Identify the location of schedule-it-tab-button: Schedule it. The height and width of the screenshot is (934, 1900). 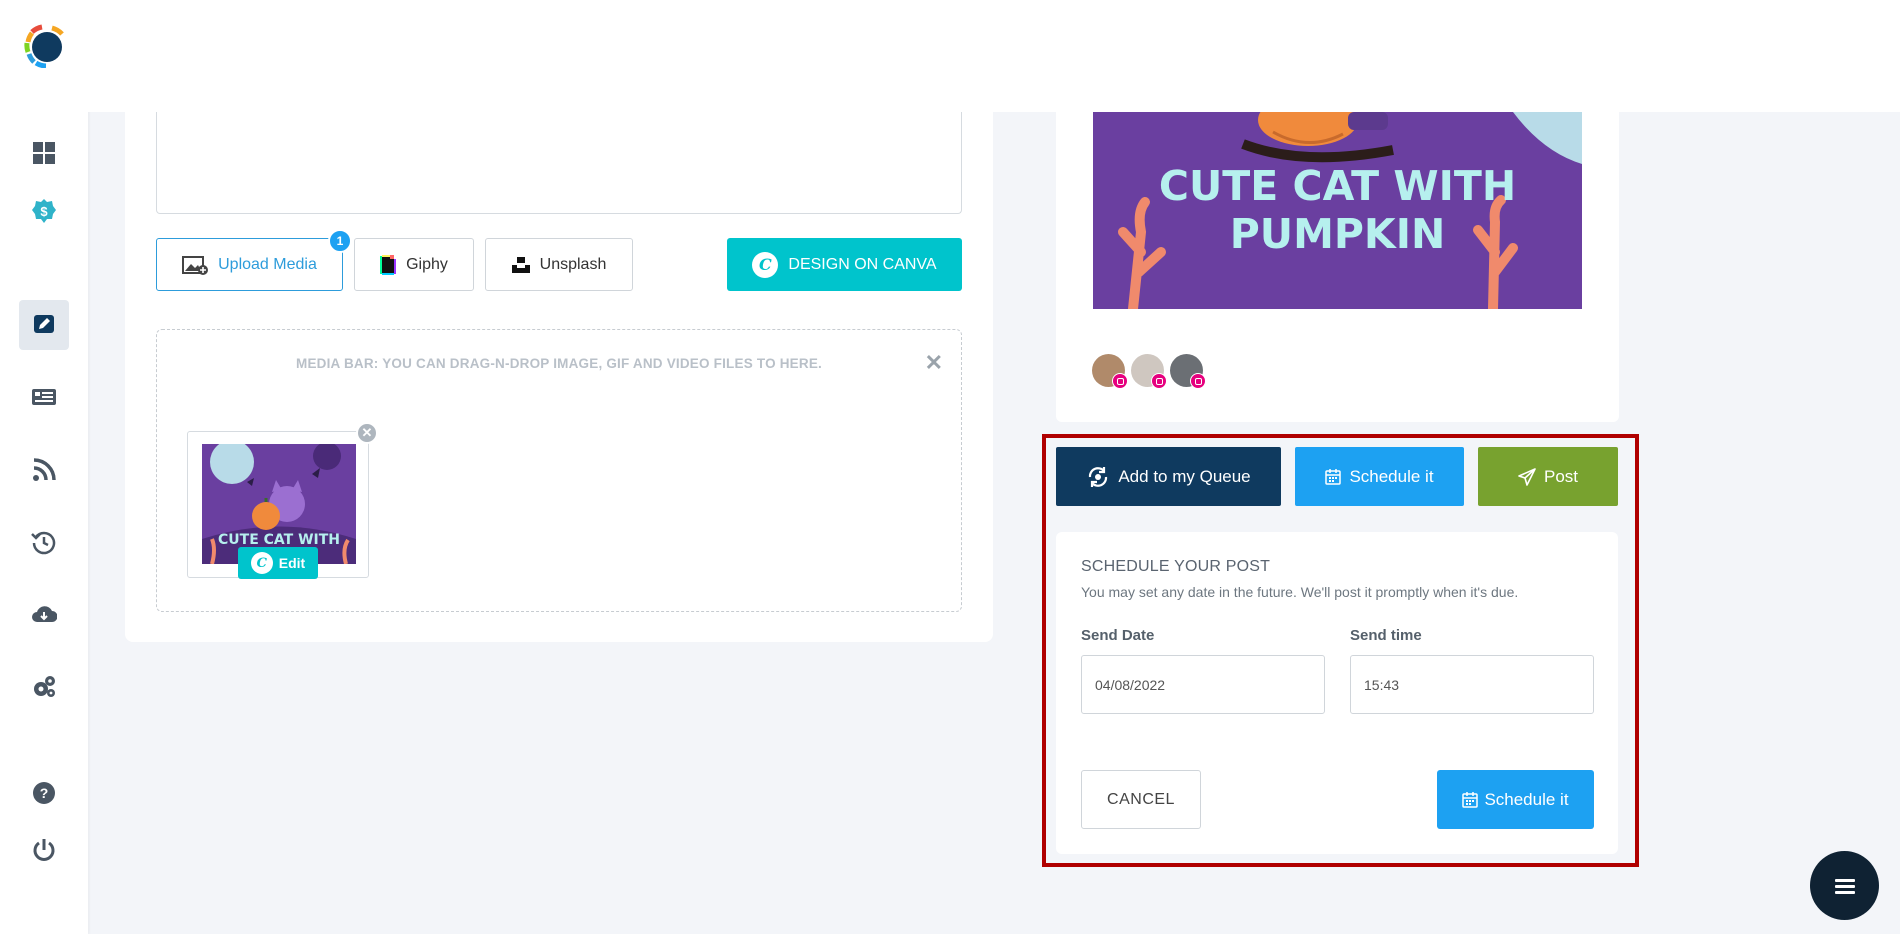
(1379, 476).